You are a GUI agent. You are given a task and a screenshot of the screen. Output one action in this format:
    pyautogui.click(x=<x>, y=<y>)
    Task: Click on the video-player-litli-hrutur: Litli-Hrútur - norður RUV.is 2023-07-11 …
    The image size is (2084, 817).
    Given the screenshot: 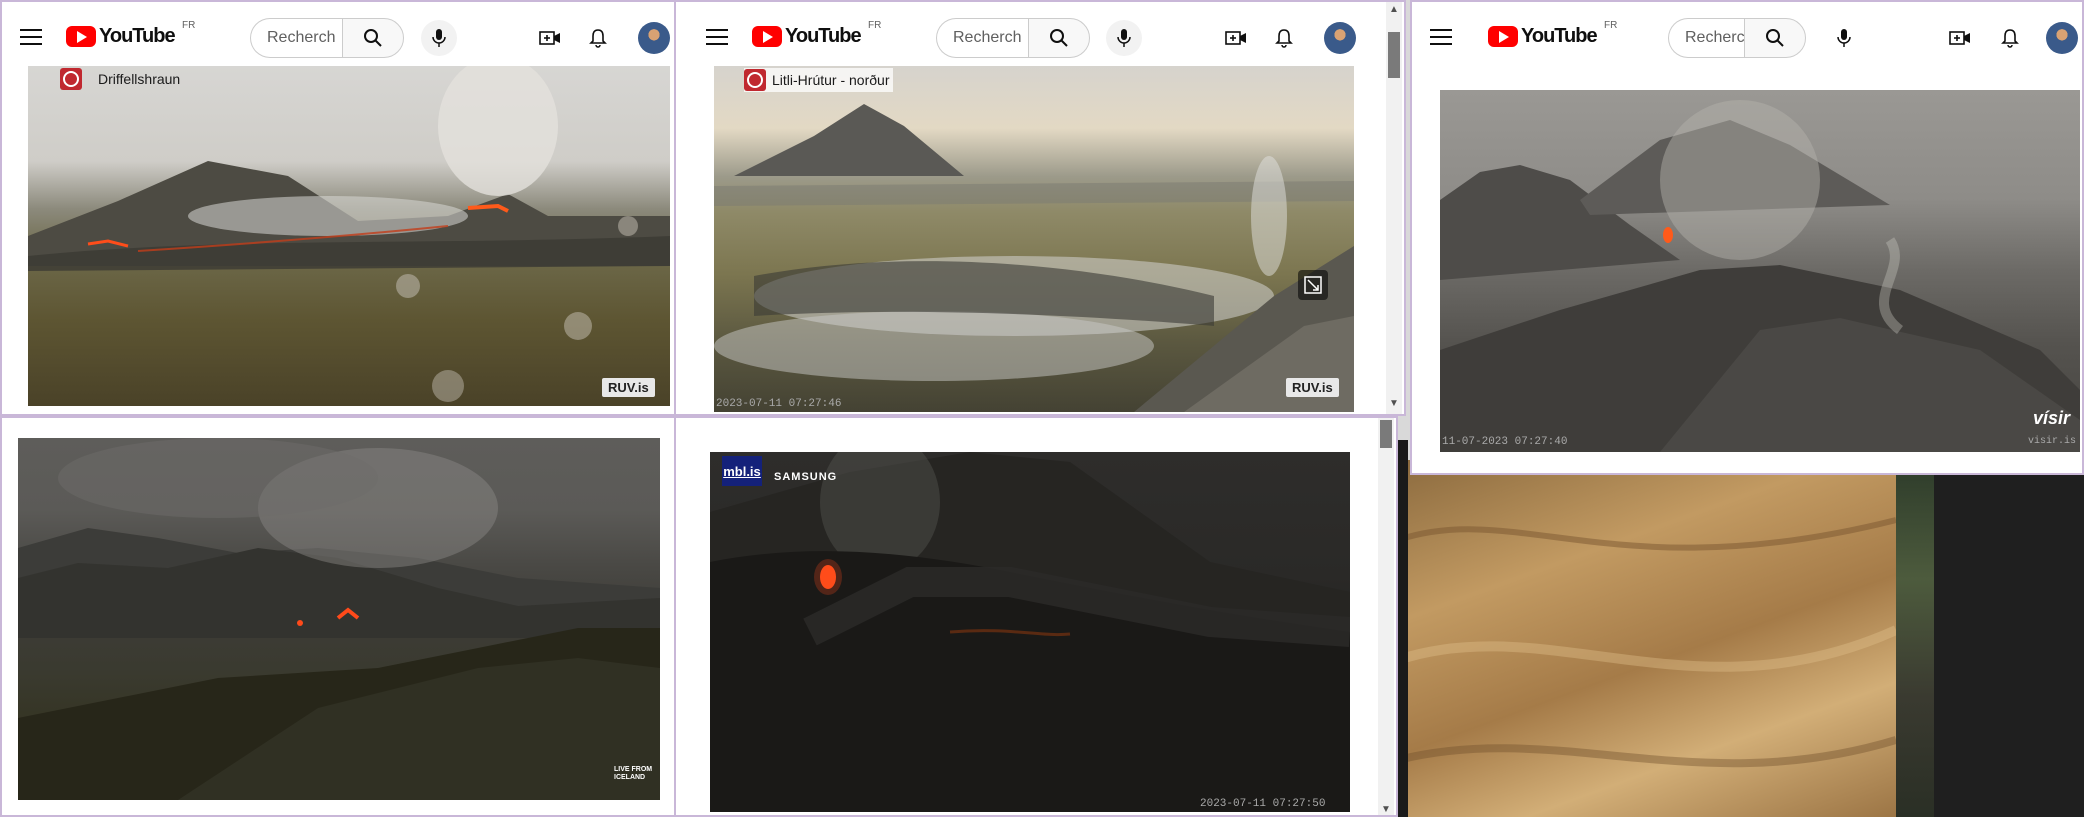 What is the action you would take?
    pyautogui.click(x=1034, y=239)
    